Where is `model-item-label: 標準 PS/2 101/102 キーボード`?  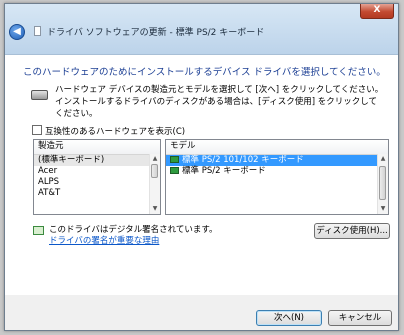 model-item-label: 標準 PS/2 101/102 キーボード is located at coordinates (243, 160).